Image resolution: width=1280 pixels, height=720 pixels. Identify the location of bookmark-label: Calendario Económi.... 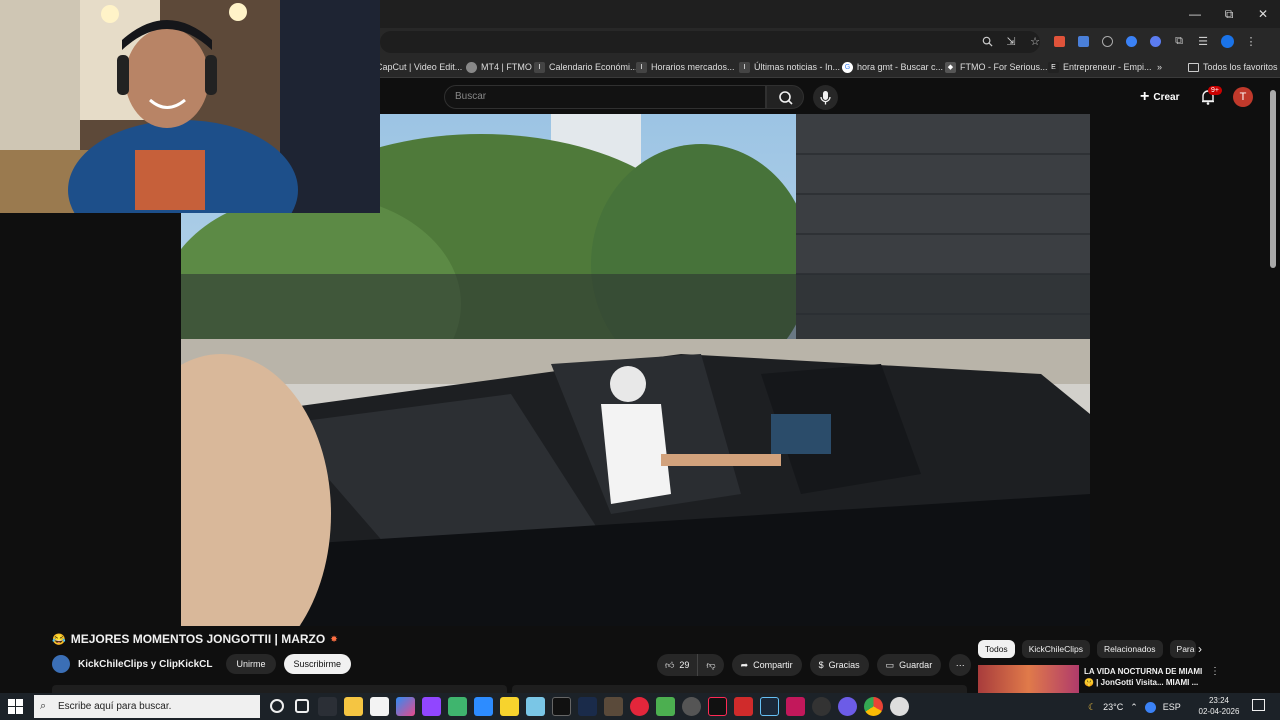
(593, 67).